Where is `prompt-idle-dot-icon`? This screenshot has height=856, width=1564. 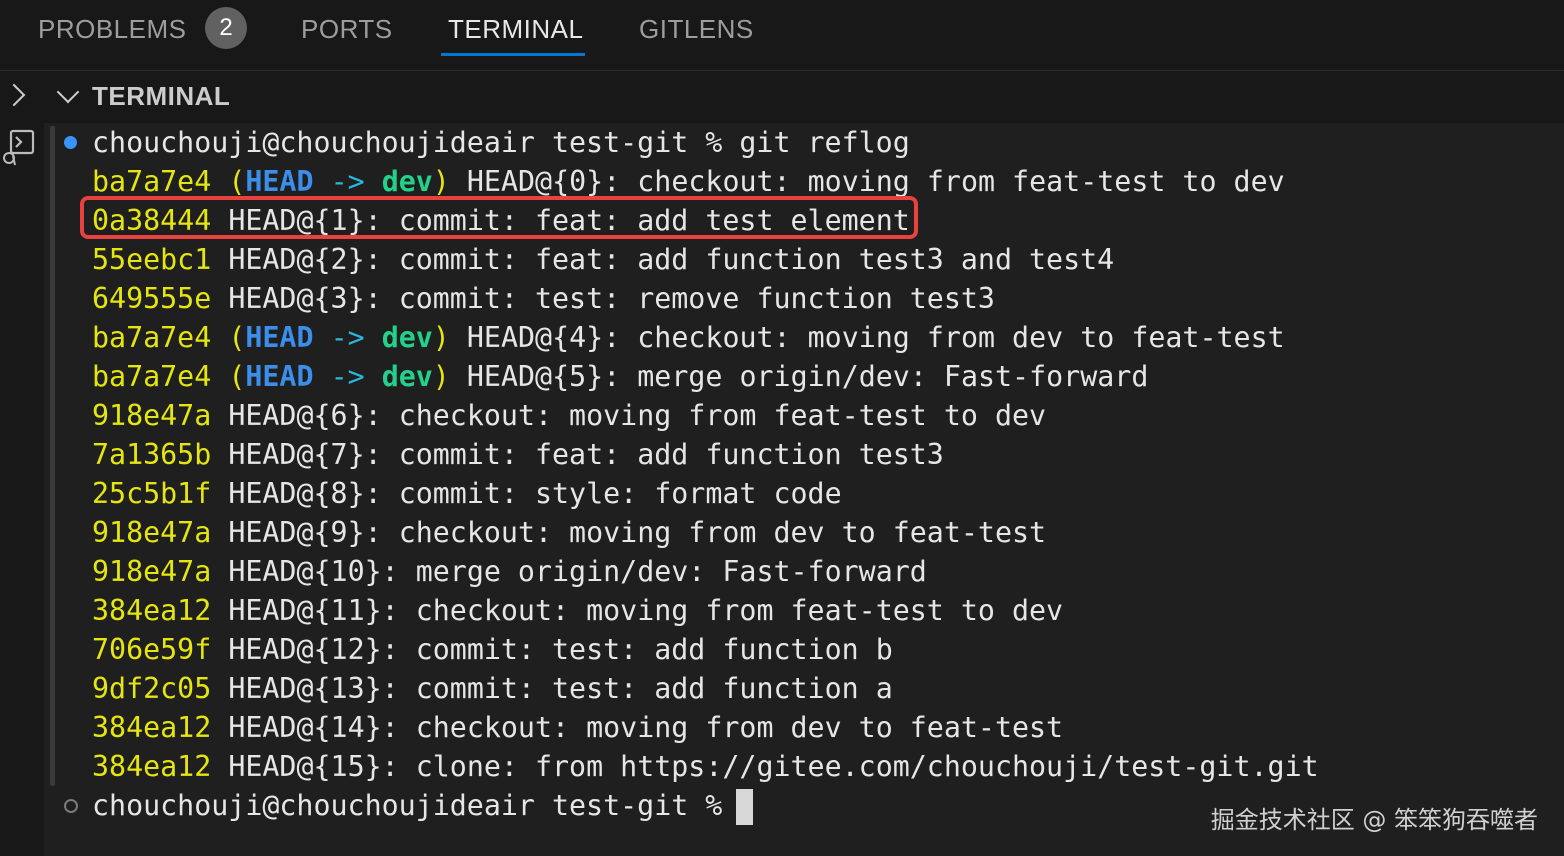
prompt-idle-dot-icon is located at coordinates (71, 806).